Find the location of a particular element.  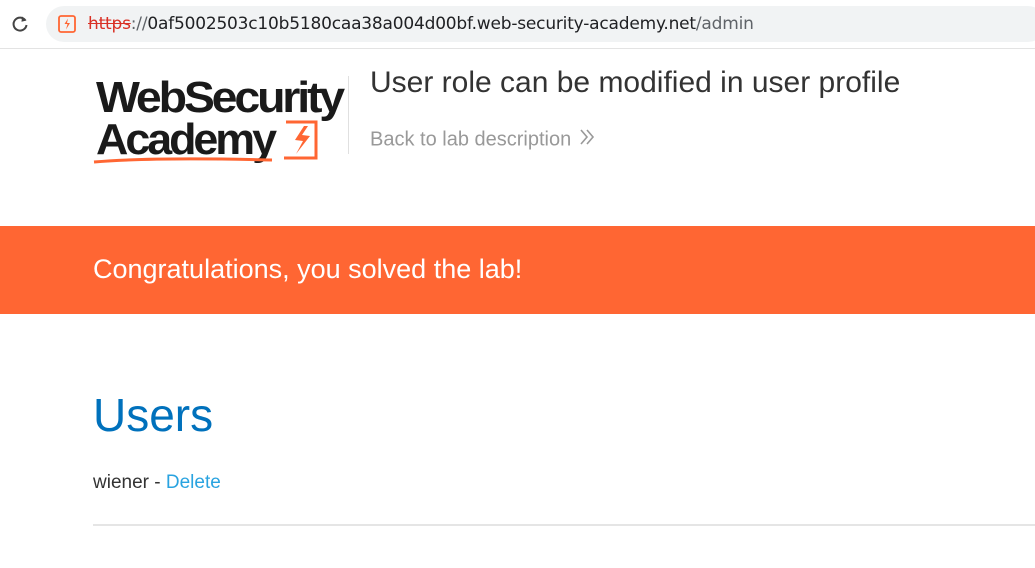

back-link-label: Back to lab description is located at coordinates (471, 139).